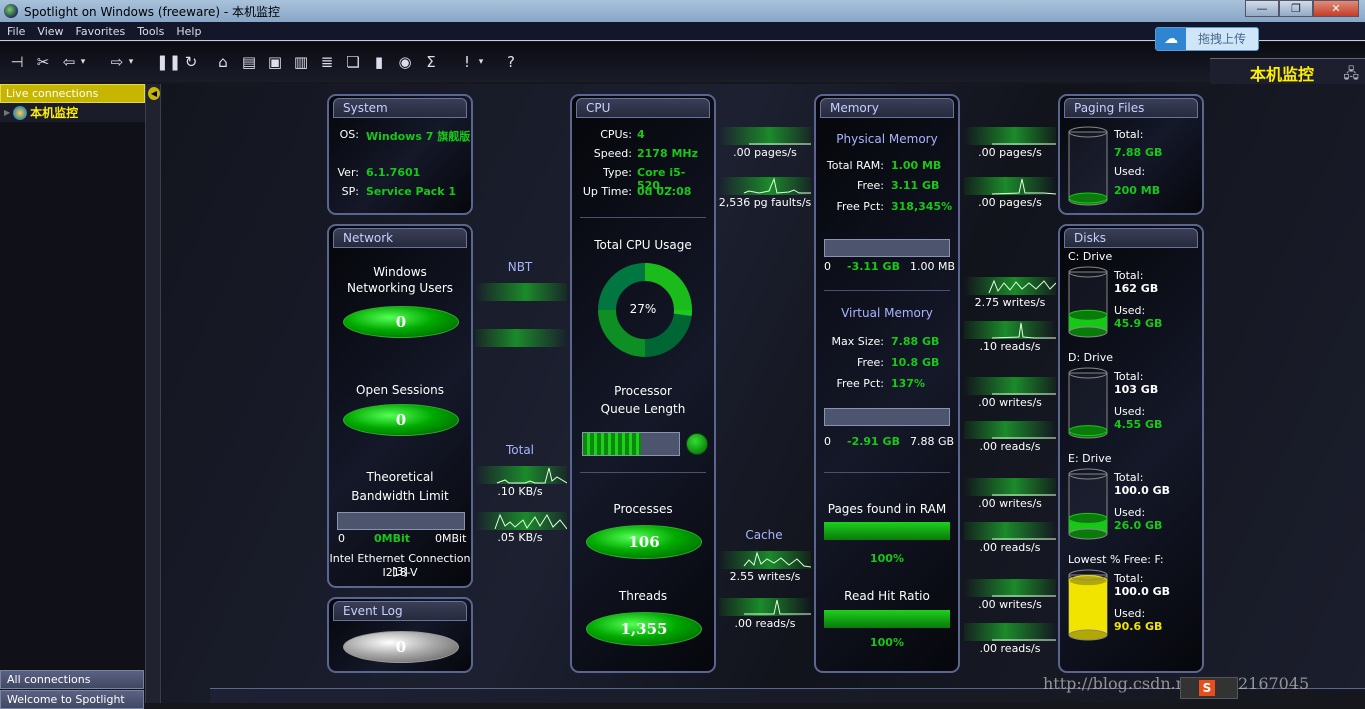 This screenshot has height=709, width=1365. Describe the element at coordinates (72, 699) in the screenshot. I see `welcome-button: Welcome to Spotlight` at that location.